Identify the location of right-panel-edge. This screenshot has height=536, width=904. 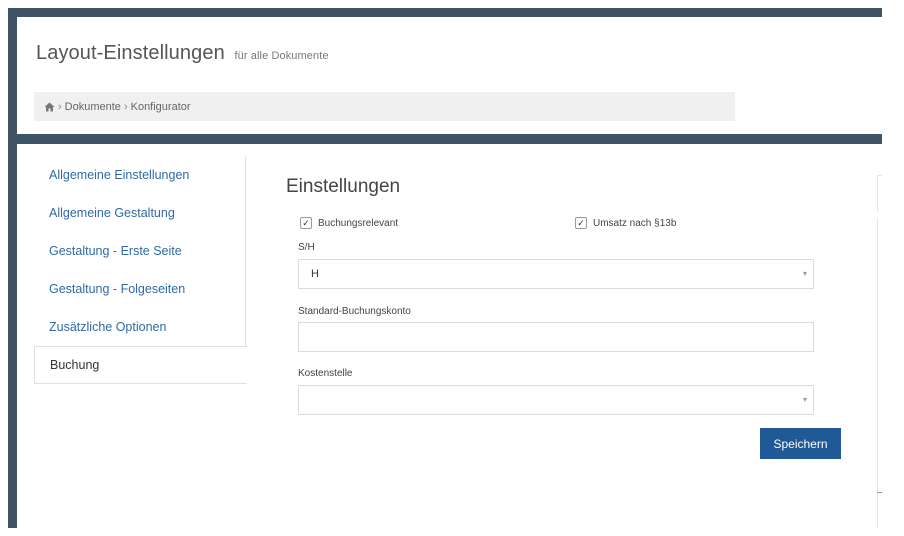
(879, 193).